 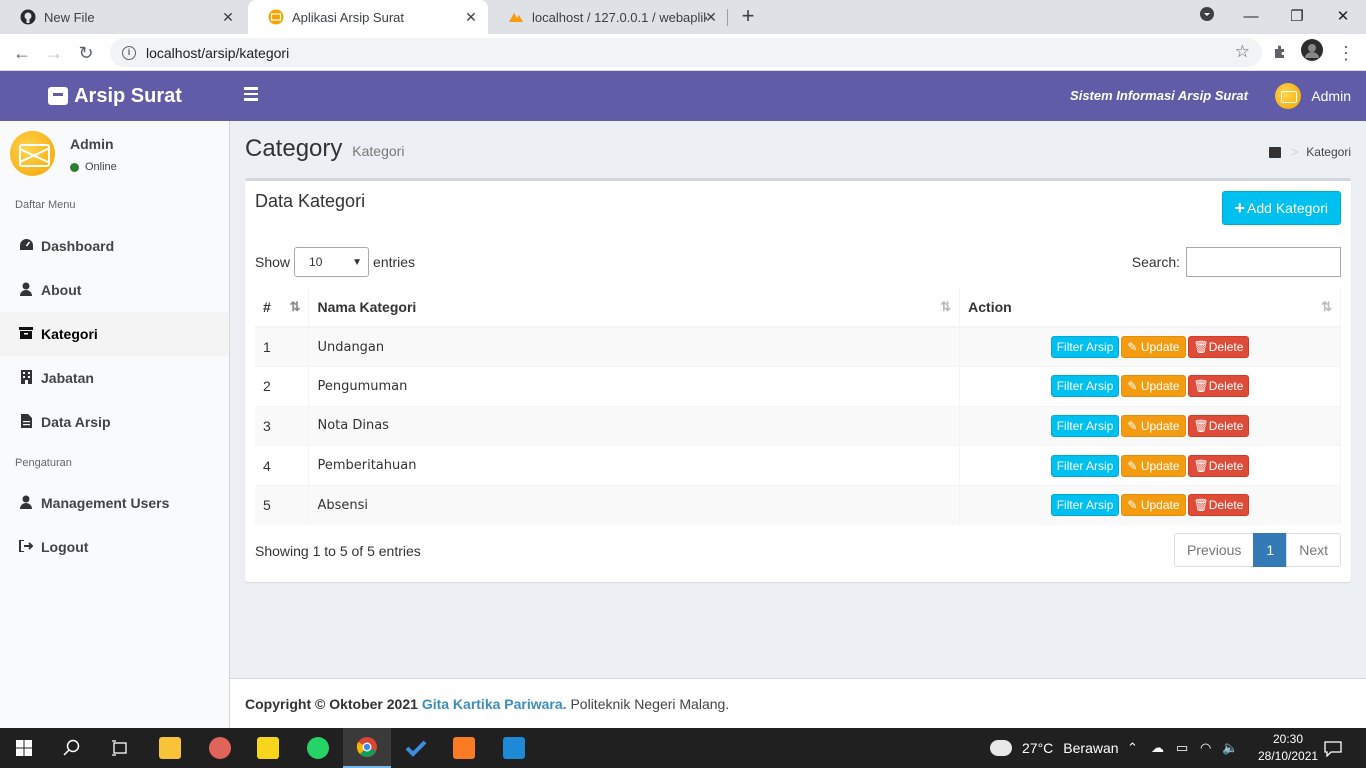 What do you see at coordinates (115, 96) in the screenshot?
I see `app-logo: Arsip Surat` at bounding box center [115, 96].